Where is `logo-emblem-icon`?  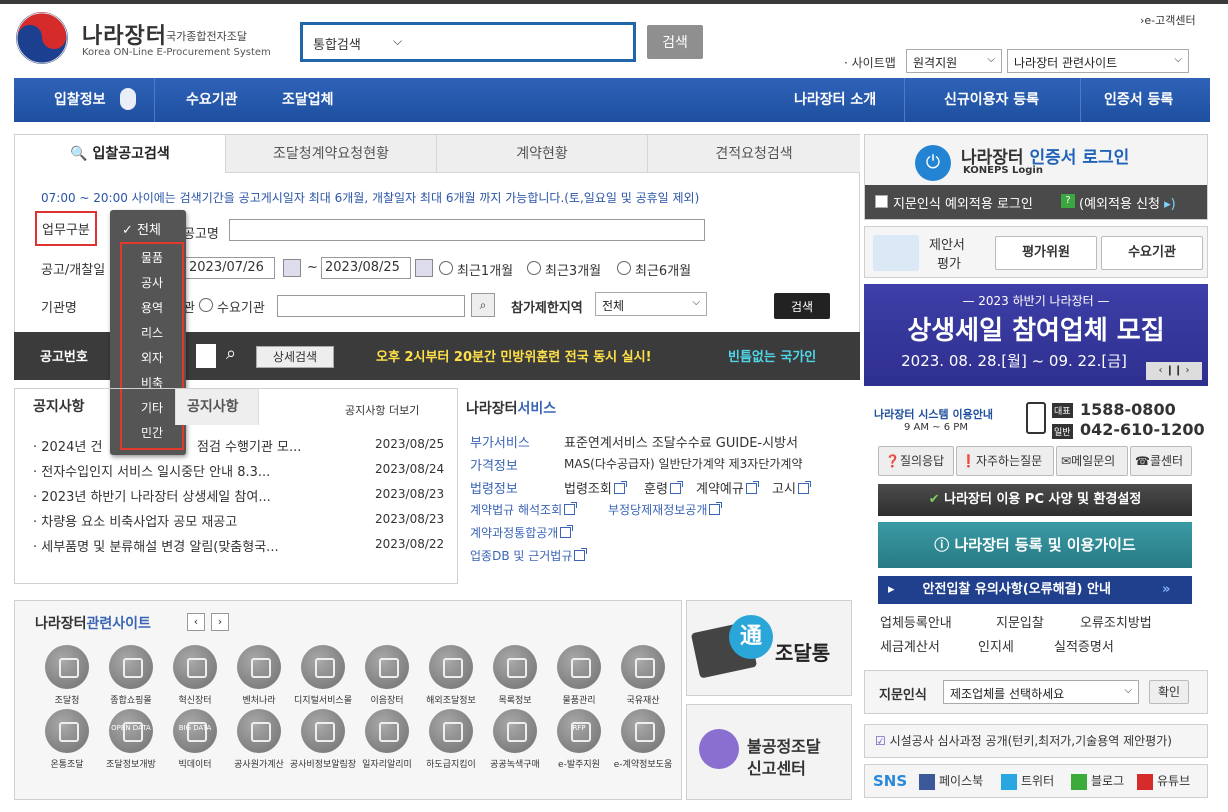
logo-emblem-icon is located at coordinates (42, 38).